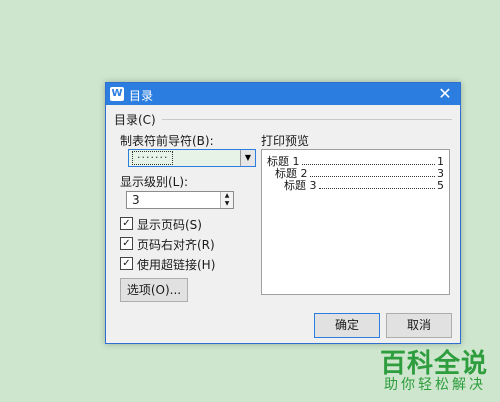 The height and width of the screenshot is (402, 500). I want to click on dropdown-arrow-icon: ▼, so click(247, 158).